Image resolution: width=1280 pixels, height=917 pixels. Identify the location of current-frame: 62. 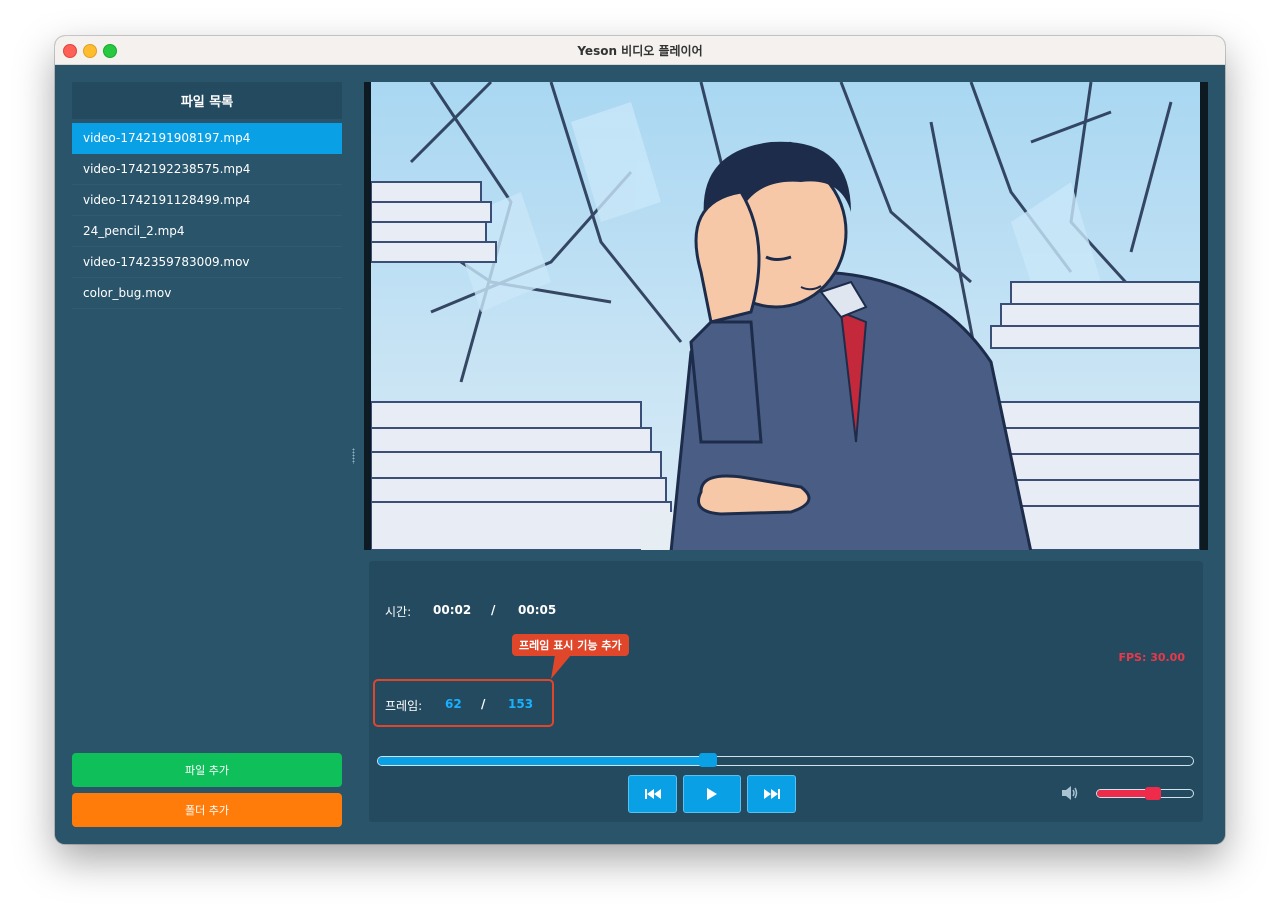
(453, 704).